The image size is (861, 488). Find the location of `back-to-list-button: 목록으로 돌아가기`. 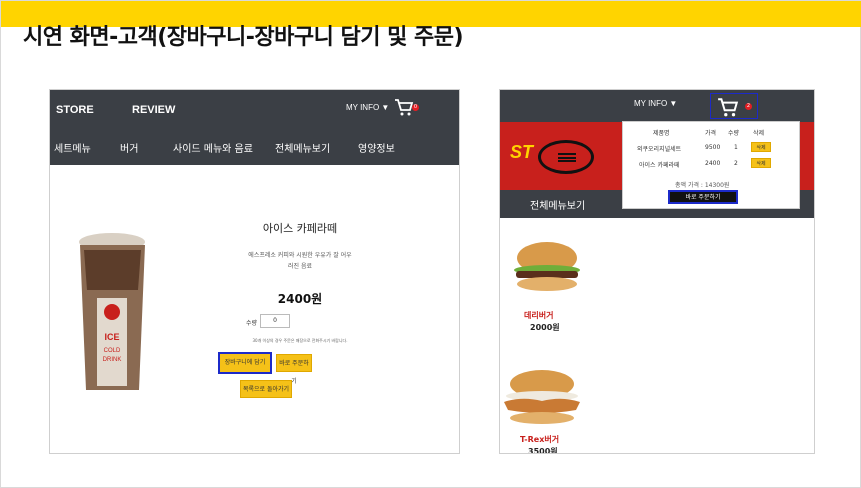

back-to-list-button: 목록으로 돌아가기 is located at coordinates (266, 389).